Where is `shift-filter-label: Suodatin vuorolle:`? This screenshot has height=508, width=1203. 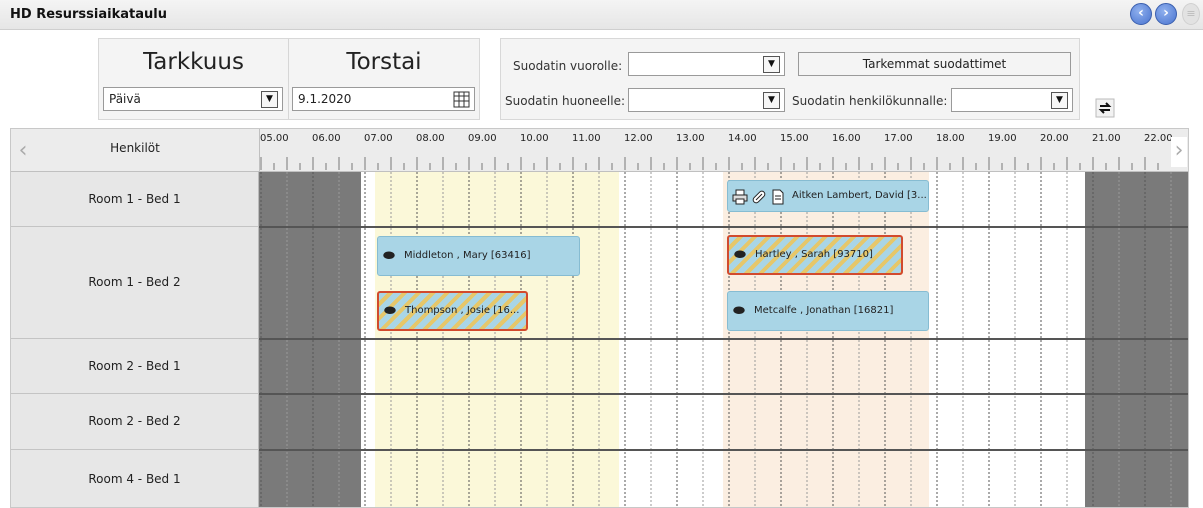
shift-filter-label: Suodatin vuorolle: is located at coordinates (568, 66).